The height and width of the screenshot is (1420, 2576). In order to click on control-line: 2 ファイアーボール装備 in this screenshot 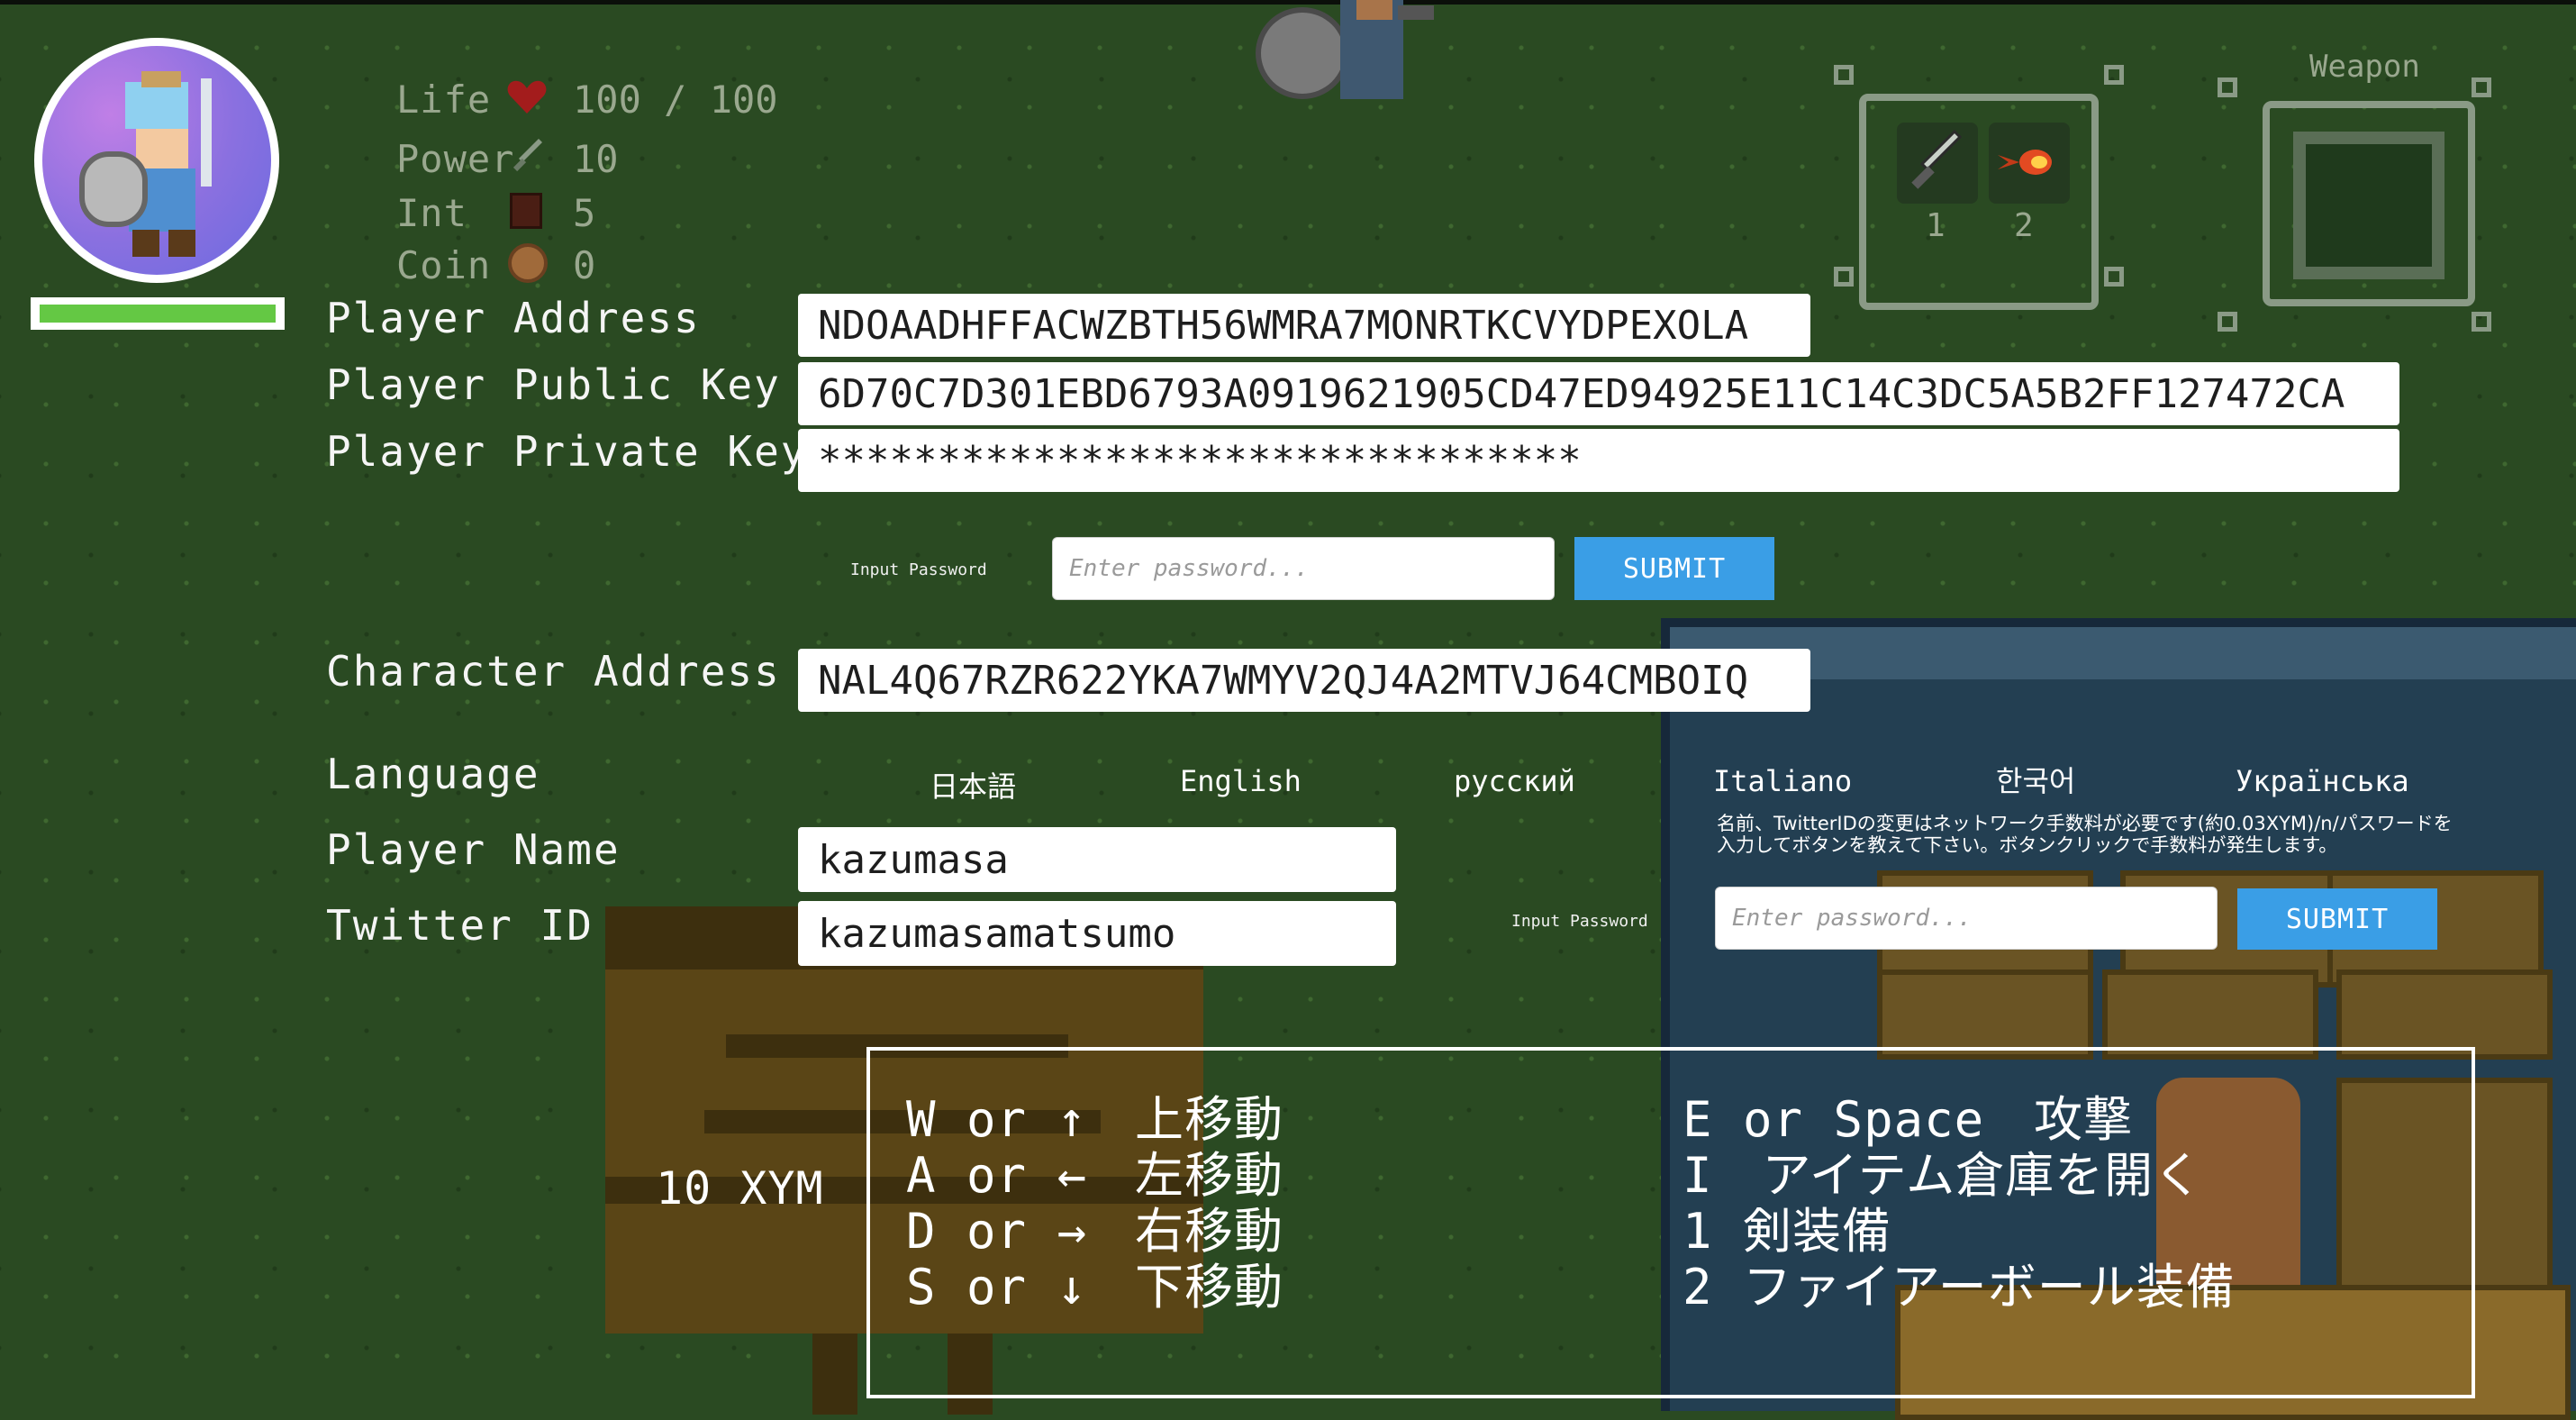, I will do `click(1959, 1287)`.